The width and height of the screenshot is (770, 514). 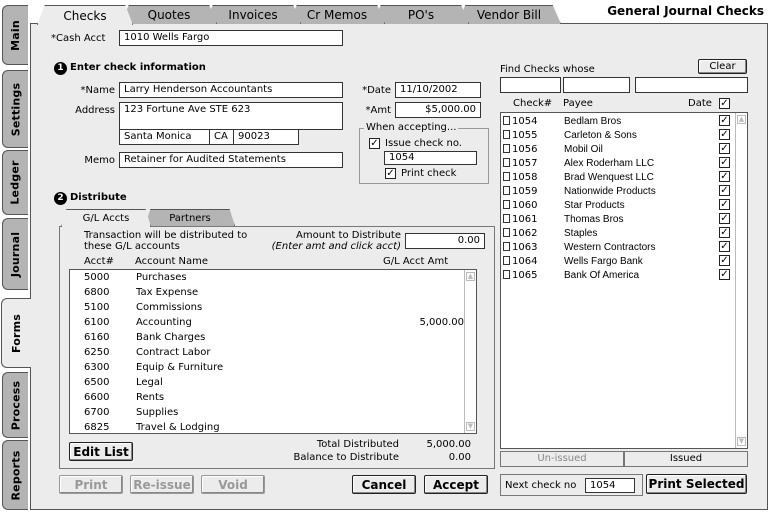 I want to click on address-field: 123 Fortune Ave STE 623, so click(x=231, y=116).